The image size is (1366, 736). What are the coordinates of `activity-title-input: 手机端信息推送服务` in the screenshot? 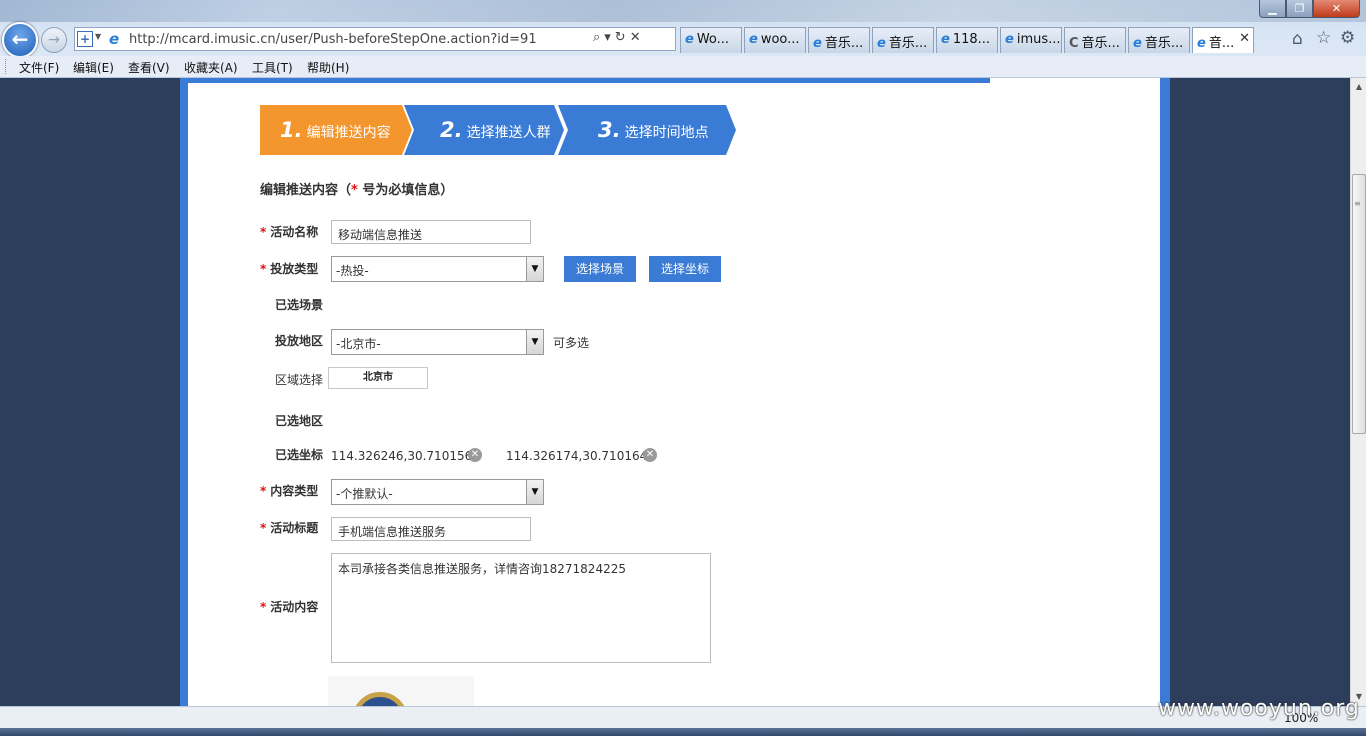 It's located at (431, 529).